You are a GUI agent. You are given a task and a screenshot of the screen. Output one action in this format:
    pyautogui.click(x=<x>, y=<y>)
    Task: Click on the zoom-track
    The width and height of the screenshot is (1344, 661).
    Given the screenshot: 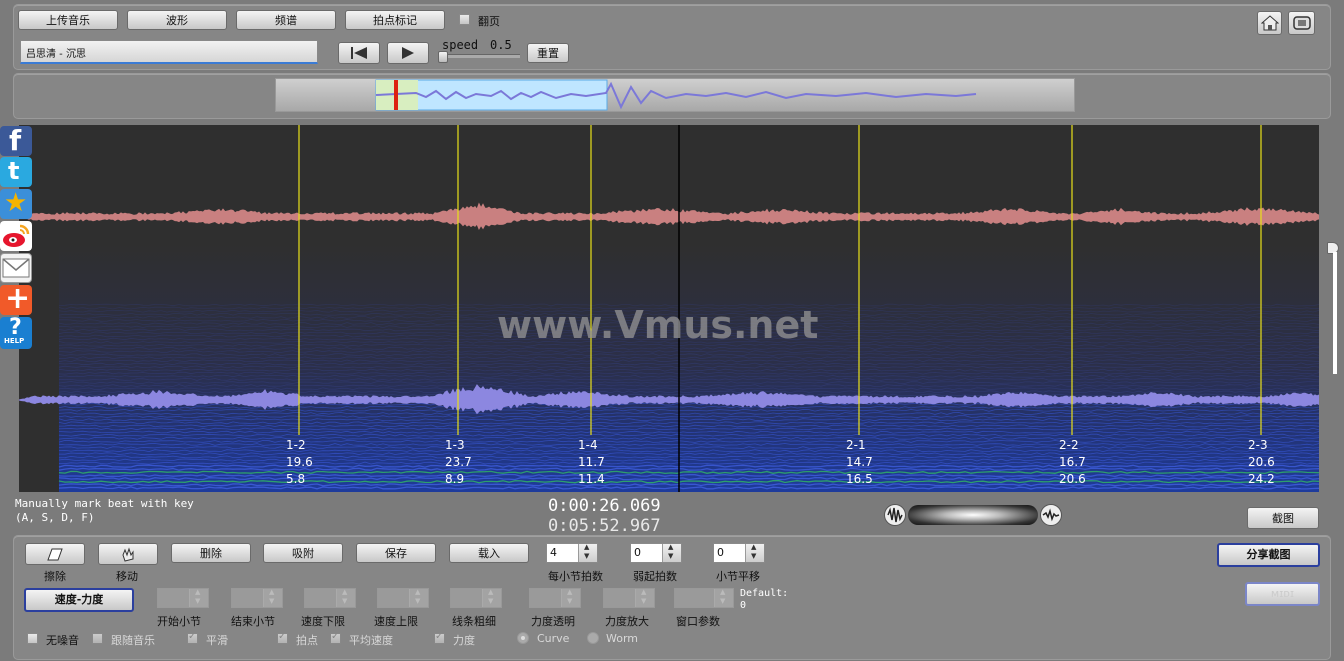 What is the action you would take?
    pyautogui.click(x=973, y=515)
    